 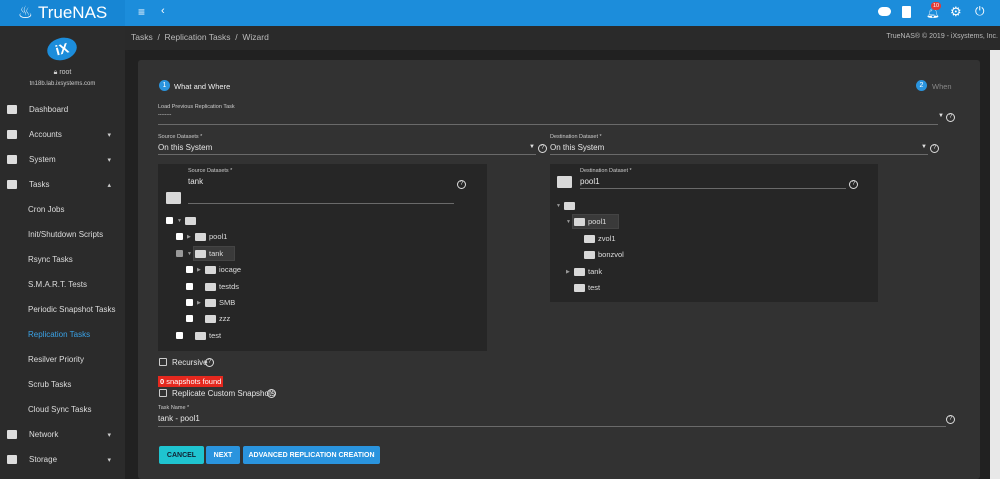 What do you see at coordinates (223, 455) in the screenshot?
I see `next-button: NEXT` at bounding box center [223, 455].